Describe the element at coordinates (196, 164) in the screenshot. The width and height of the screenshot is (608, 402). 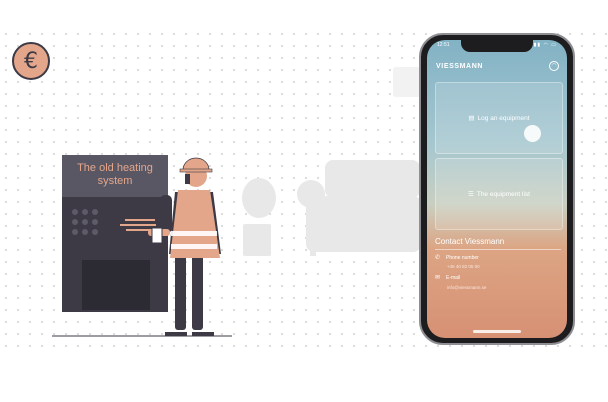
I see `hard-hat-icon` at that location.